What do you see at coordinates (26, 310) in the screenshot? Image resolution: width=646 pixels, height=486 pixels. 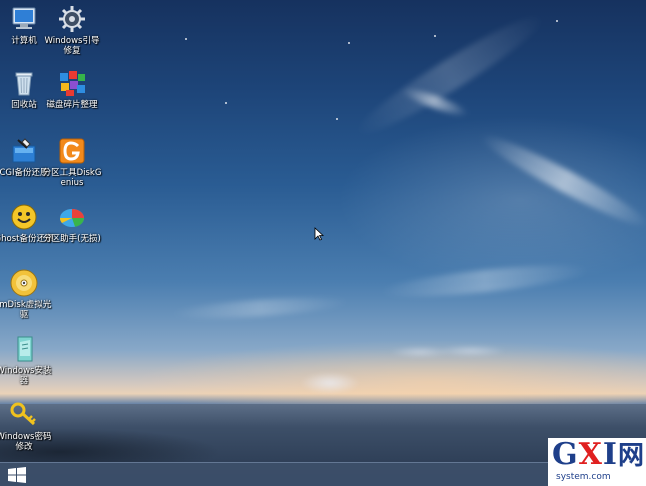 I see `desktop-icon-label: ImDisk虚拟光驱` at bounding box center [26, 310].